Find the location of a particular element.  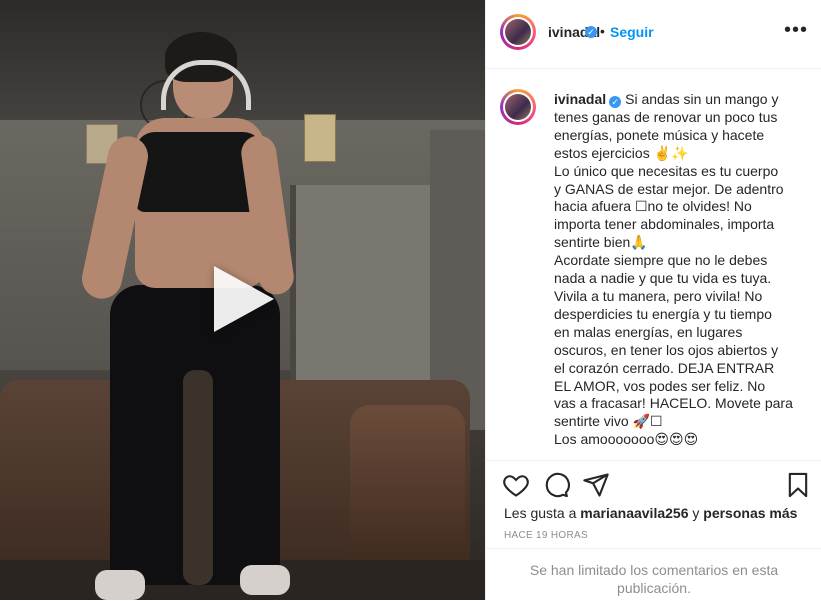

caption-line: sentirte vivo 🚀☐ is located at coordinates (608, 421).